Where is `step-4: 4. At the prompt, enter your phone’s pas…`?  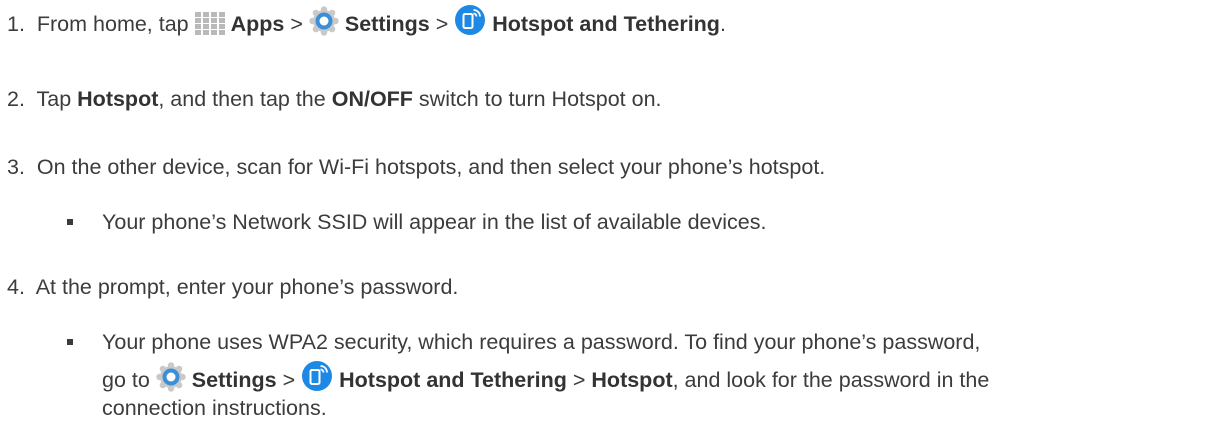 step-4: 4. At the prompt, enter your phone’s pas… is located at coordinates (232, 287).